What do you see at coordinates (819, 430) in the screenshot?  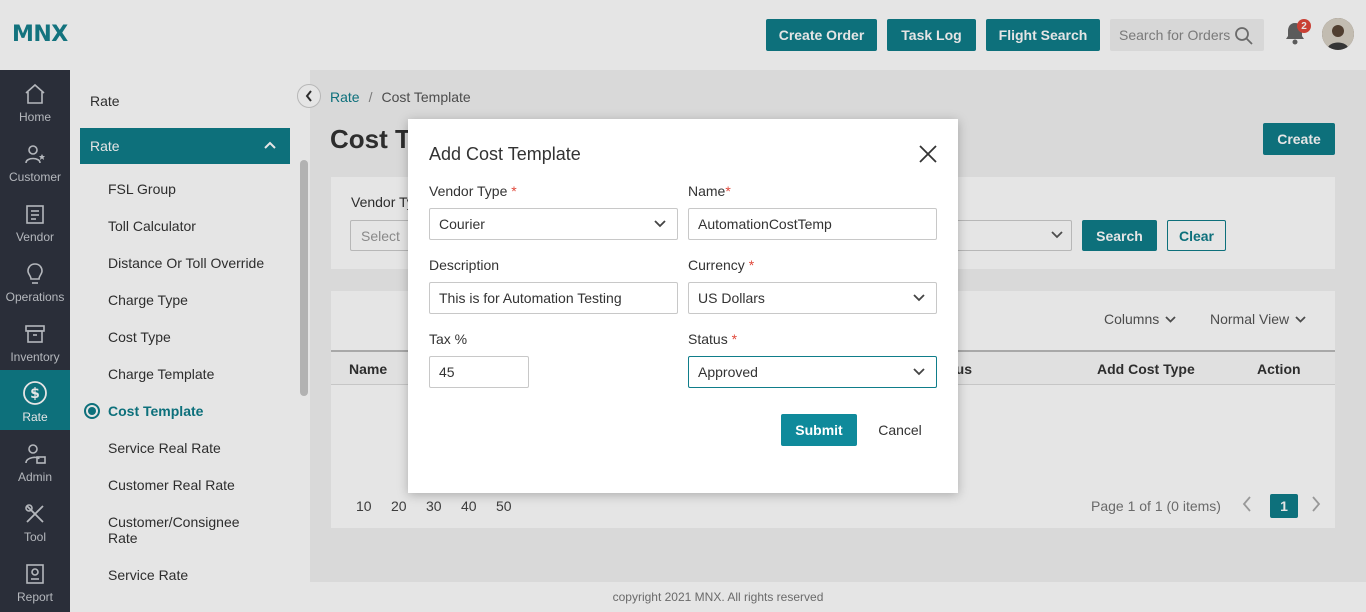 I see `submit-button: Submit` at bounding box center [819, 430].